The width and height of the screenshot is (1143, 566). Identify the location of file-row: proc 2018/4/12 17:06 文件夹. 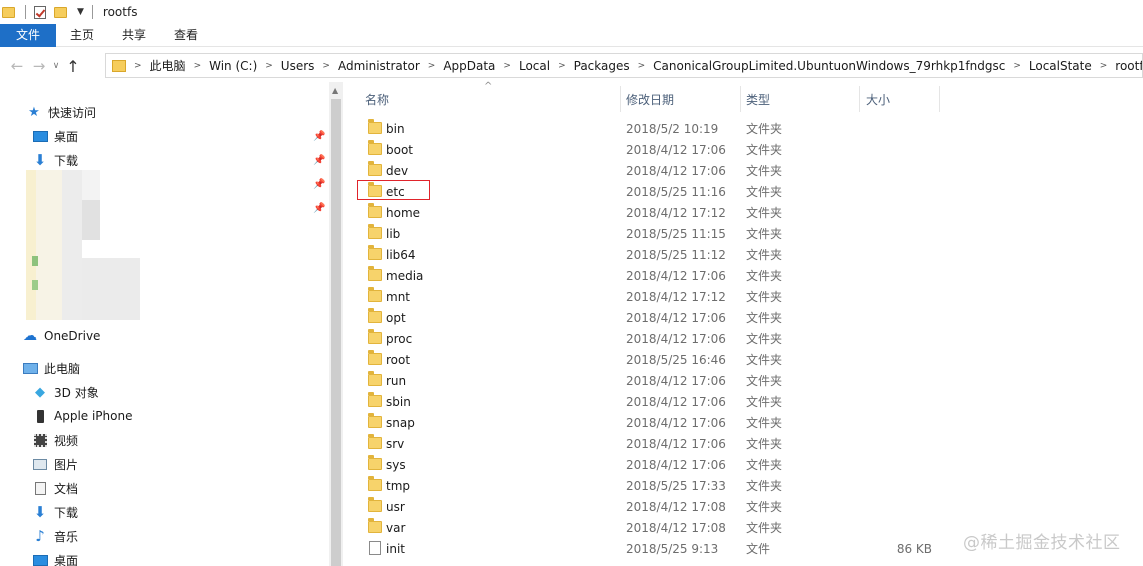
(660, 338).